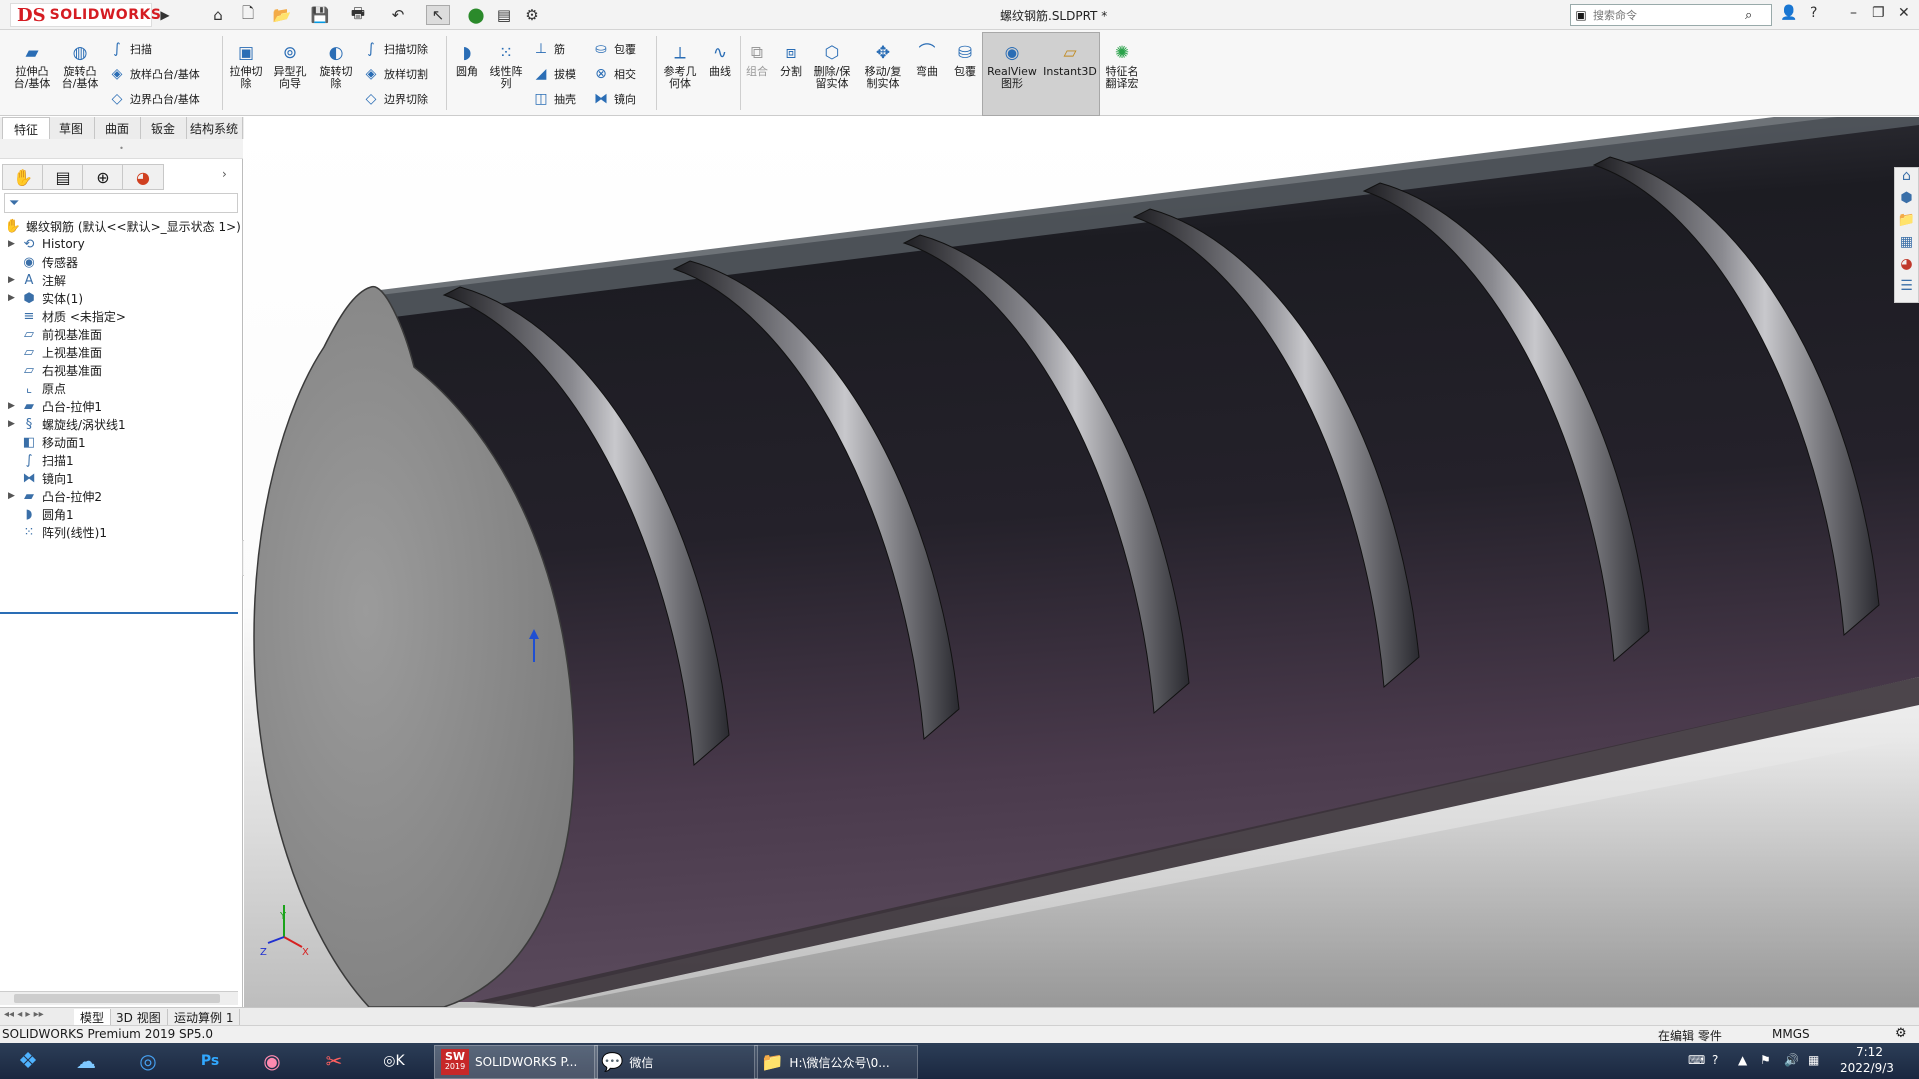 This screenshot has width=1919, height=1079. Describe the element at coordinates (248, 14) in the screenshot. I see `new-document-icon: 🗋` at that location.